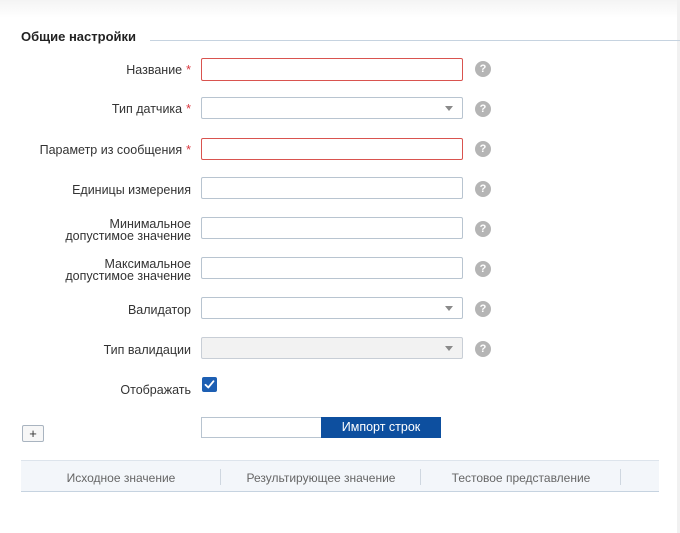  I want to click on message-param-label-text: Параметр из сообщения, so click(111, 150).